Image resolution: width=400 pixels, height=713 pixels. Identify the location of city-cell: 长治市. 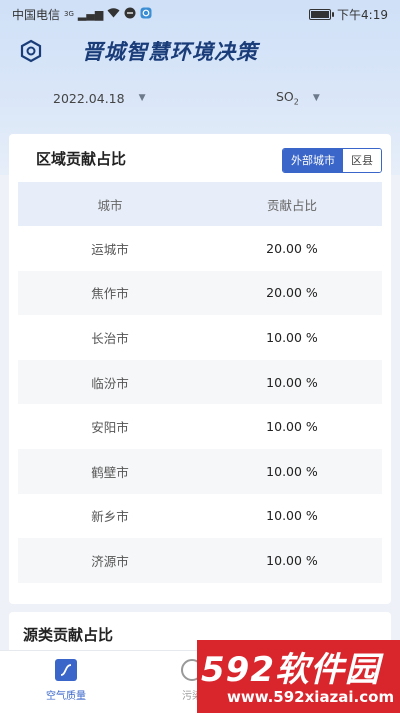
(110, 338).